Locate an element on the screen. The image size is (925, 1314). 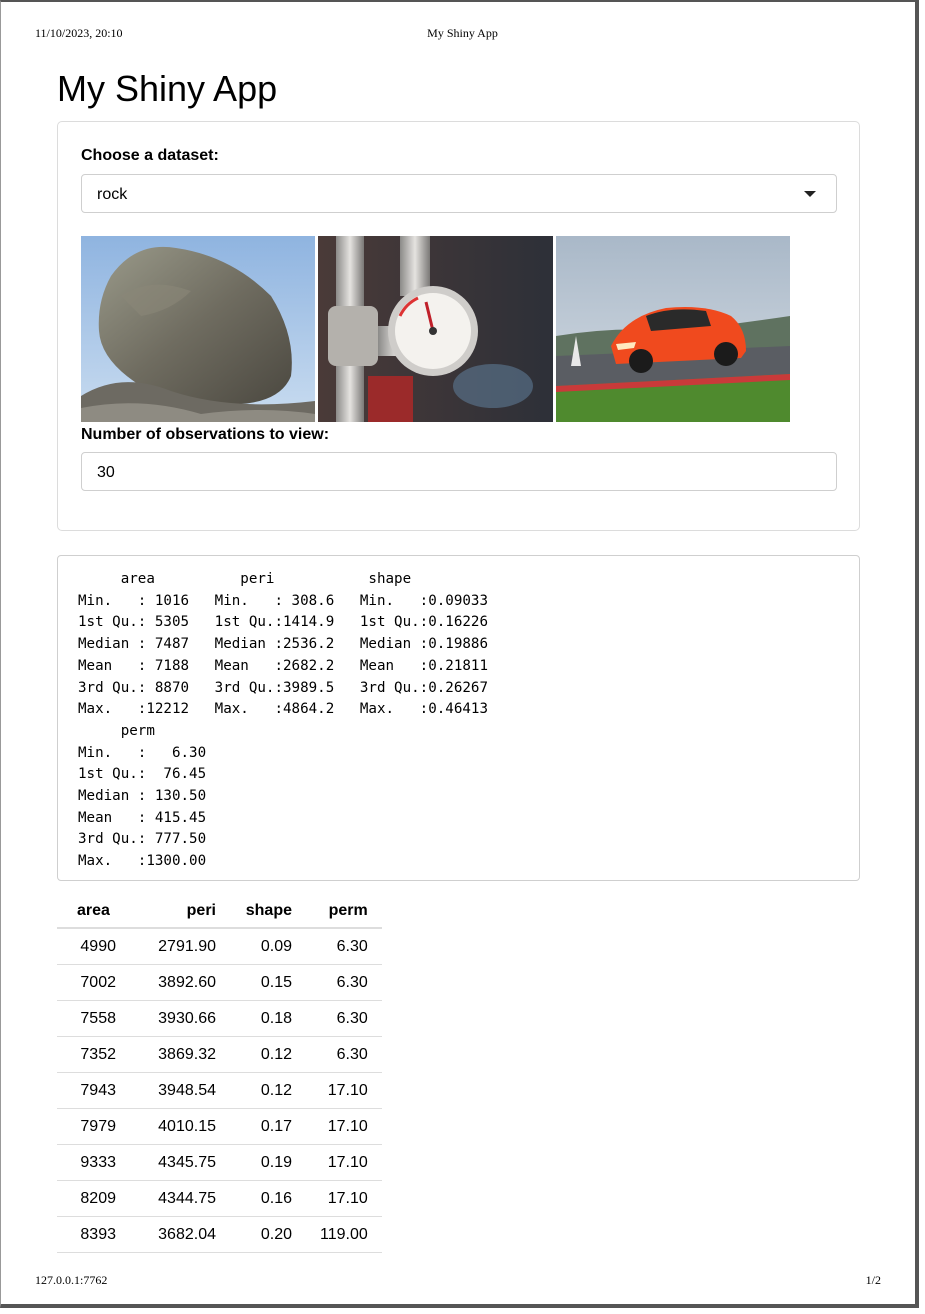
cell-area: 8393 is located at coordinates (93, 1234).